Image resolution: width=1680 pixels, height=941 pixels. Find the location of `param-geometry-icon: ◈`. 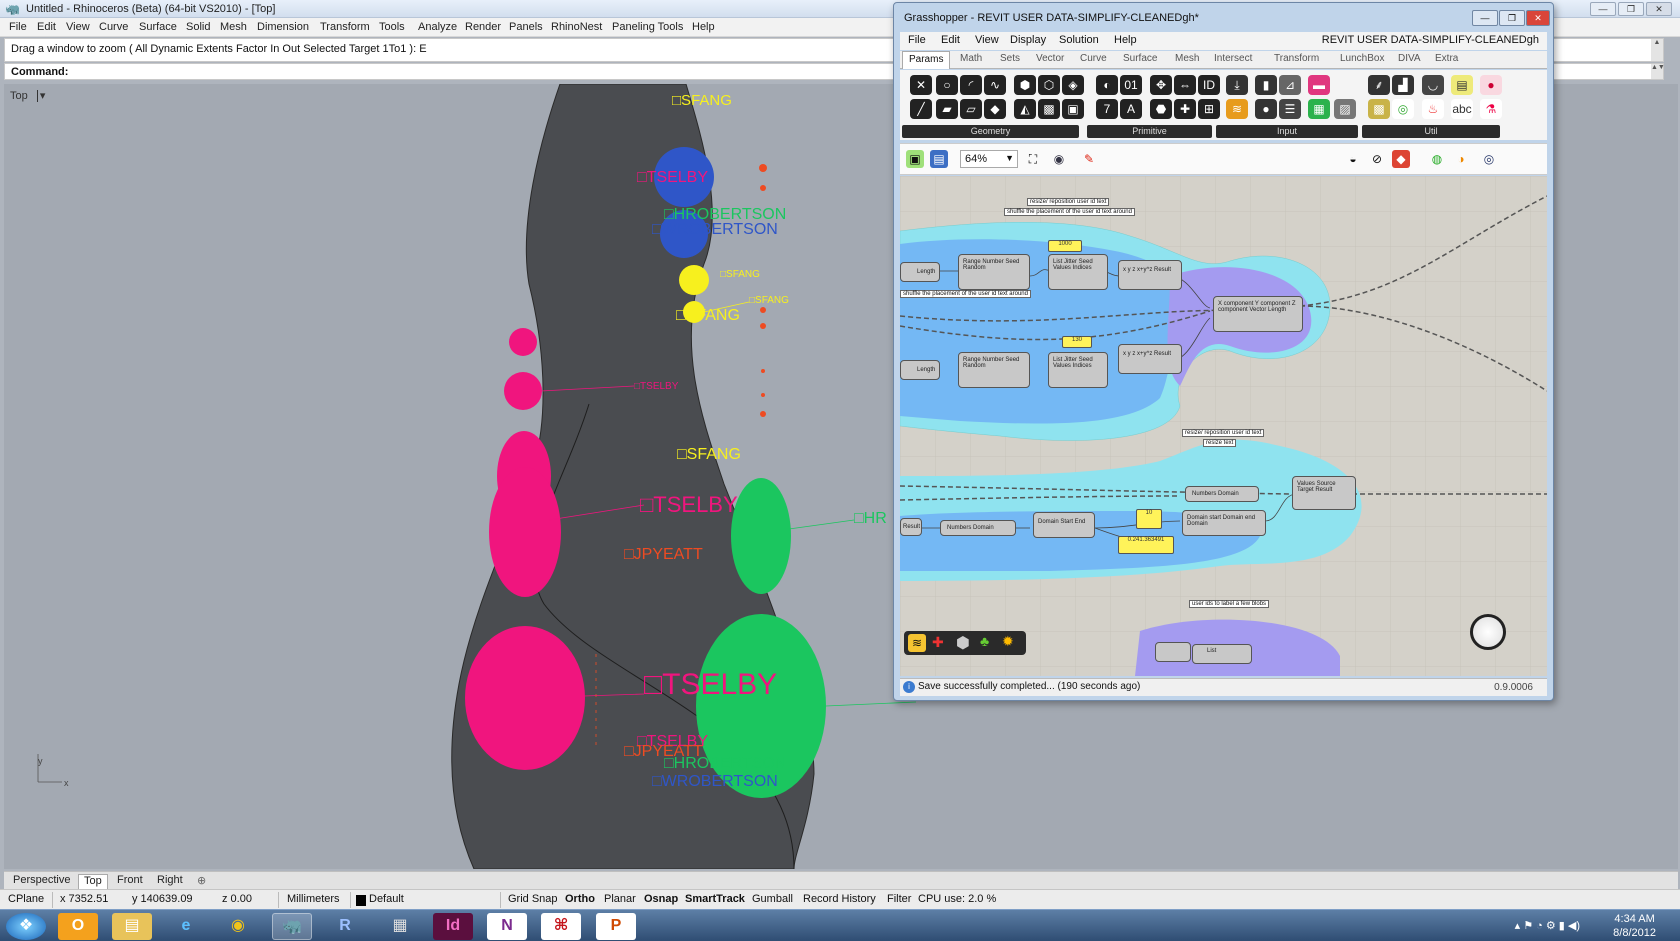

param-geometry-icon: ◈ is located at coordinates (1073, 85).